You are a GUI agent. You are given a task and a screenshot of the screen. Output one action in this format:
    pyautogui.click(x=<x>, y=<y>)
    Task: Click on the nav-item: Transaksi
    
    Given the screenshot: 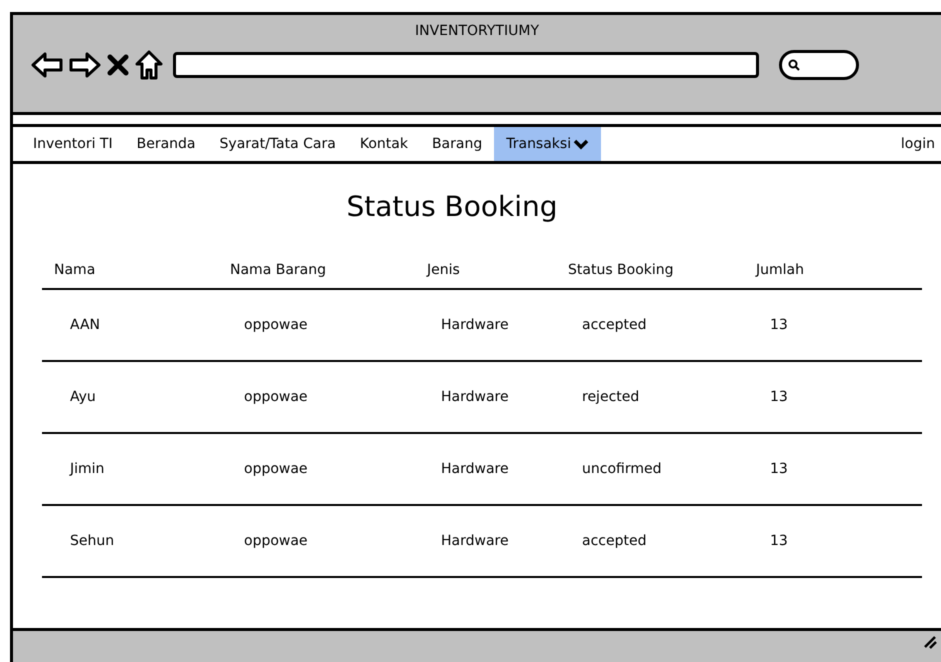 What is the action you would take?
    pyautogui.click(x=548, y=144)
    